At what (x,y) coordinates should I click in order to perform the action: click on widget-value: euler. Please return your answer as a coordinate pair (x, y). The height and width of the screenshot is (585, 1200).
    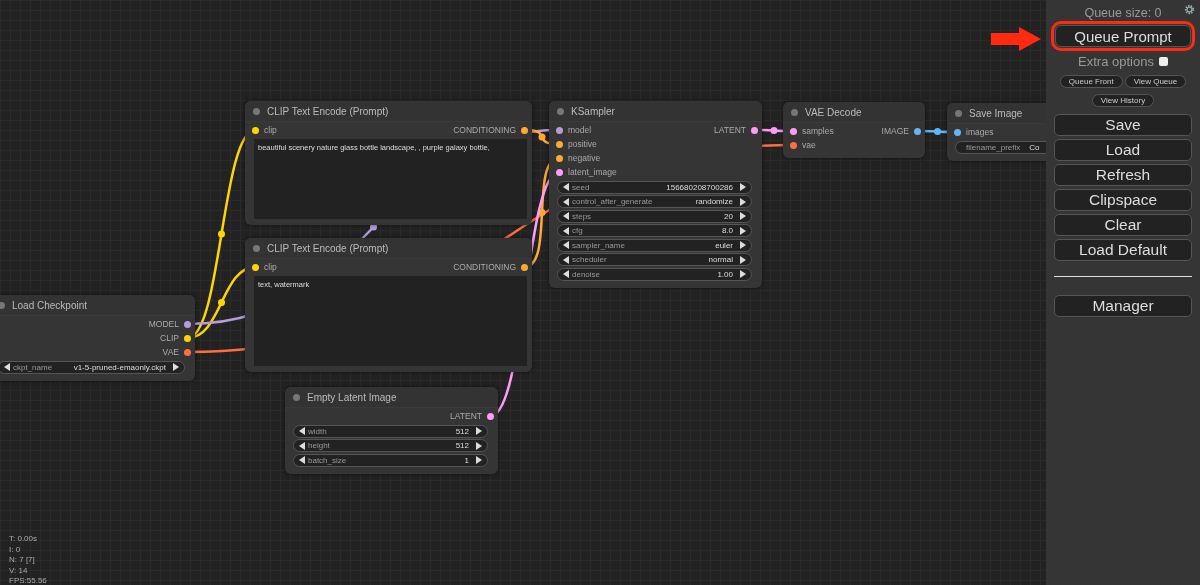
    Looking at the image, I should click on (724, 245).